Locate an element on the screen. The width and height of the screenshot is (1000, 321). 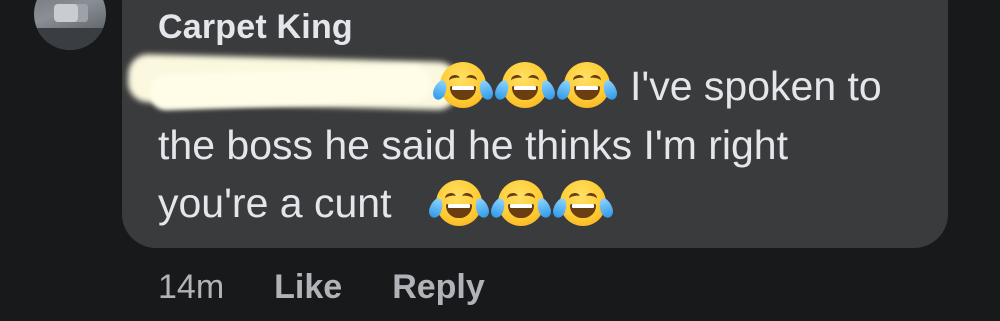
comment-text-line-1: I've spoken to is located at coordinates (756, 86).